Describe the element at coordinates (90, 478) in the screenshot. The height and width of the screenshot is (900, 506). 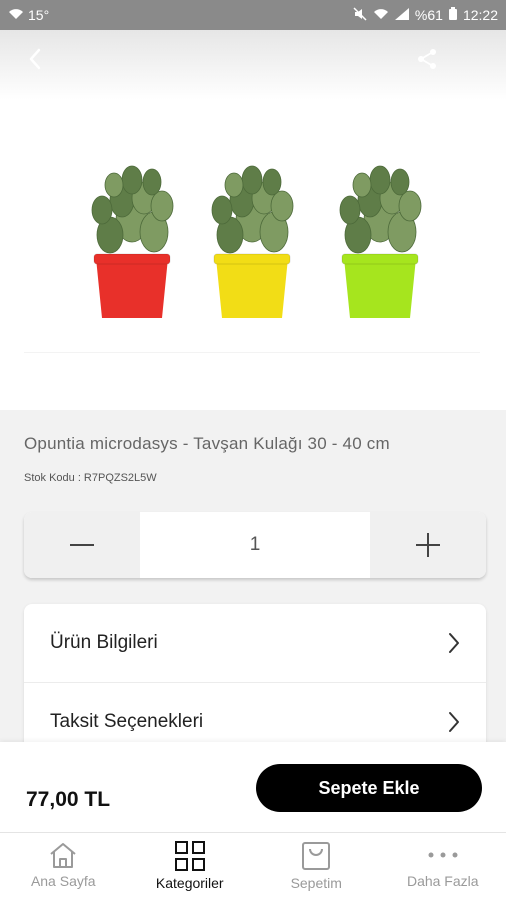
I see `stock-code: Stok Kodu : R7PQZS2L5W` at that location.